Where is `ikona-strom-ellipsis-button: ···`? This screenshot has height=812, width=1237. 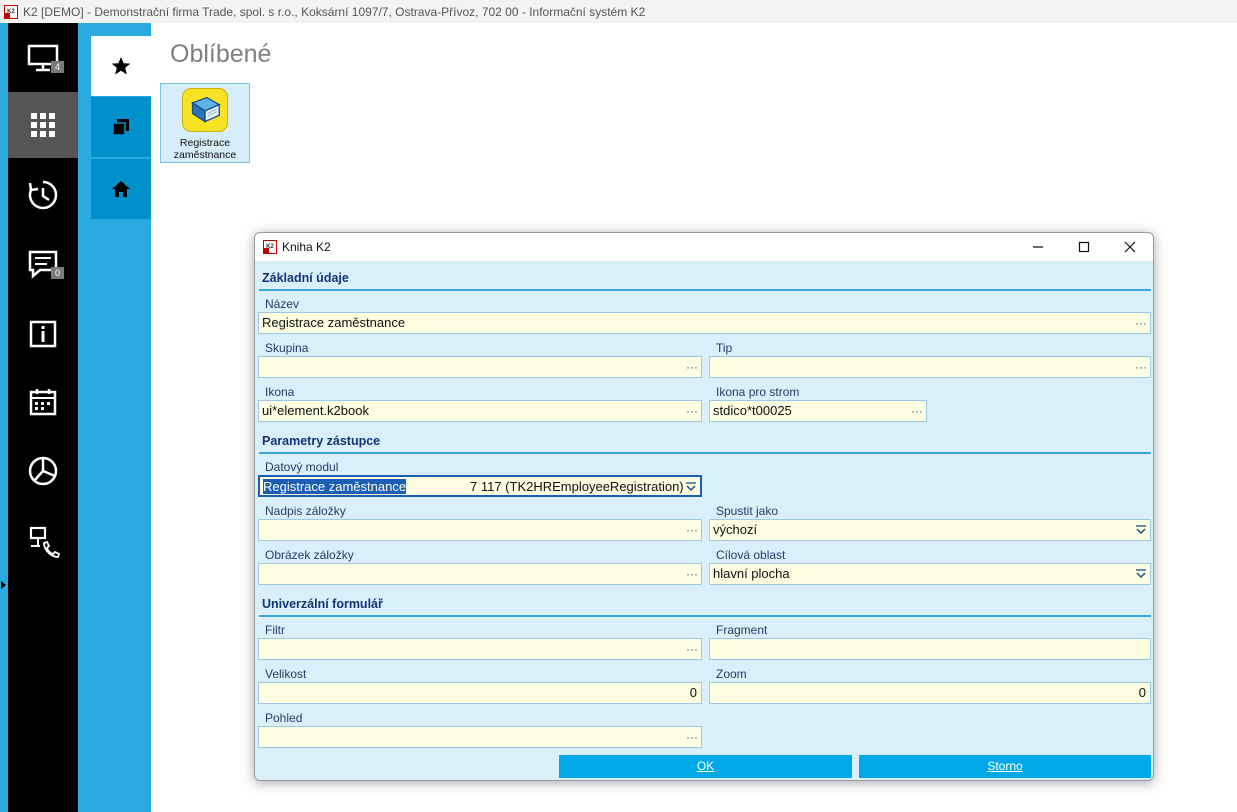 ikona-strom-ellipsis-button: ··· is located at coordinates (917, 411).